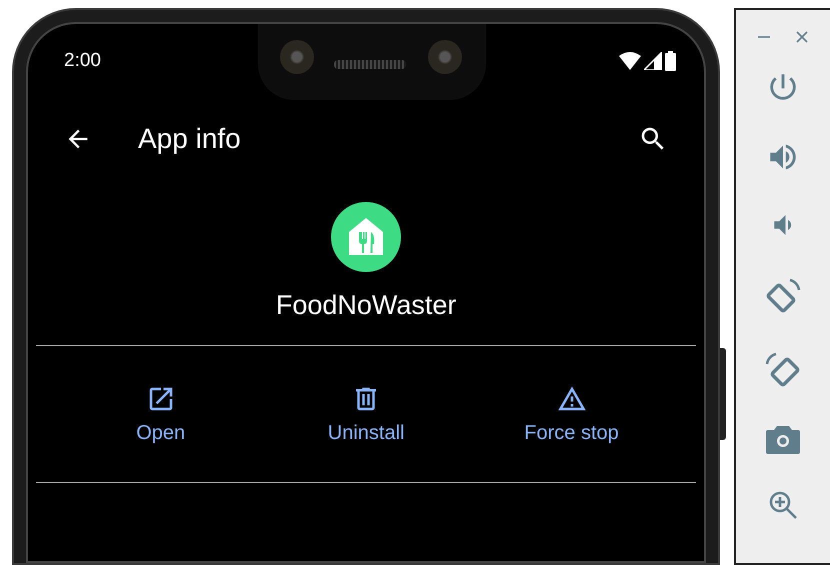 The width and height of the screenshot is (830, 565). I want to click on zoom-in-icon, so click(783, 505).